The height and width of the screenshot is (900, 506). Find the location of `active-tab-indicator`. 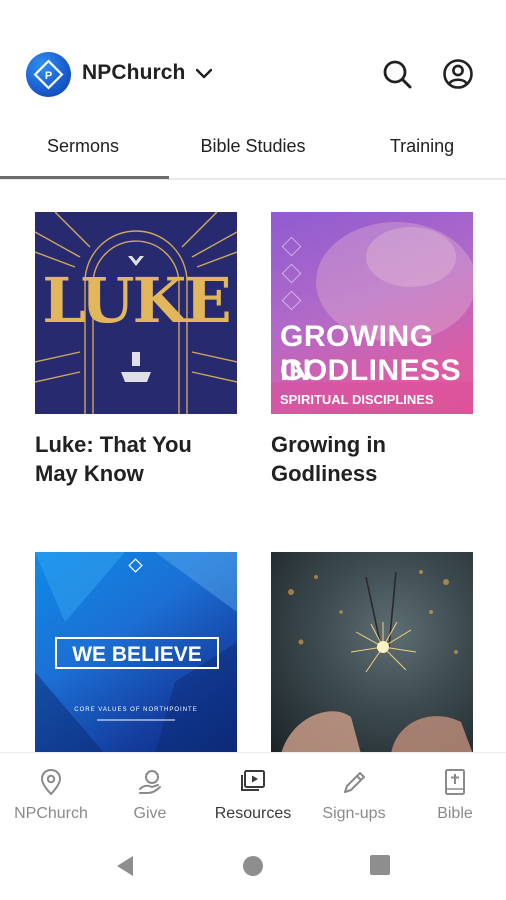

active-tab-indicator is located at coordinates (84, 177).